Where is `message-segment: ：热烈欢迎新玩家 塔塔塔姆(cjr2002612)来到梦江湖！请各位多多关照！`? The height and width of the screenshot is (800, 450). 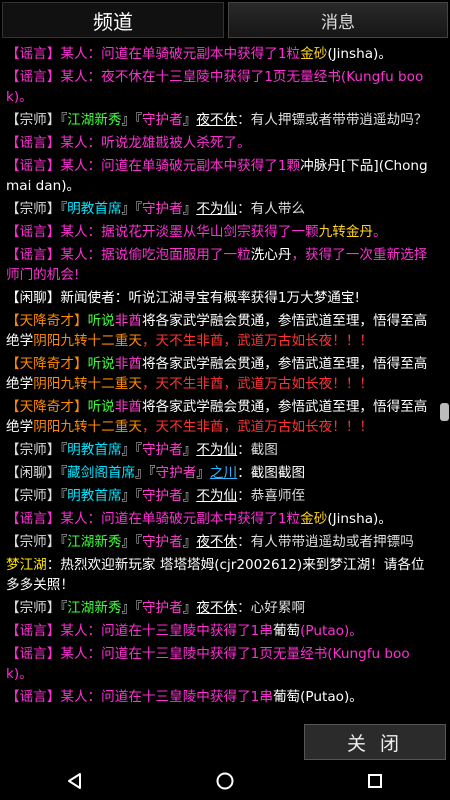 message-segment: ：热烈欢迎新玩家 塔塔塔姆(cjr2002612)来到梦江湖！请各位多多关照！ is located at coordinates (215, 575).